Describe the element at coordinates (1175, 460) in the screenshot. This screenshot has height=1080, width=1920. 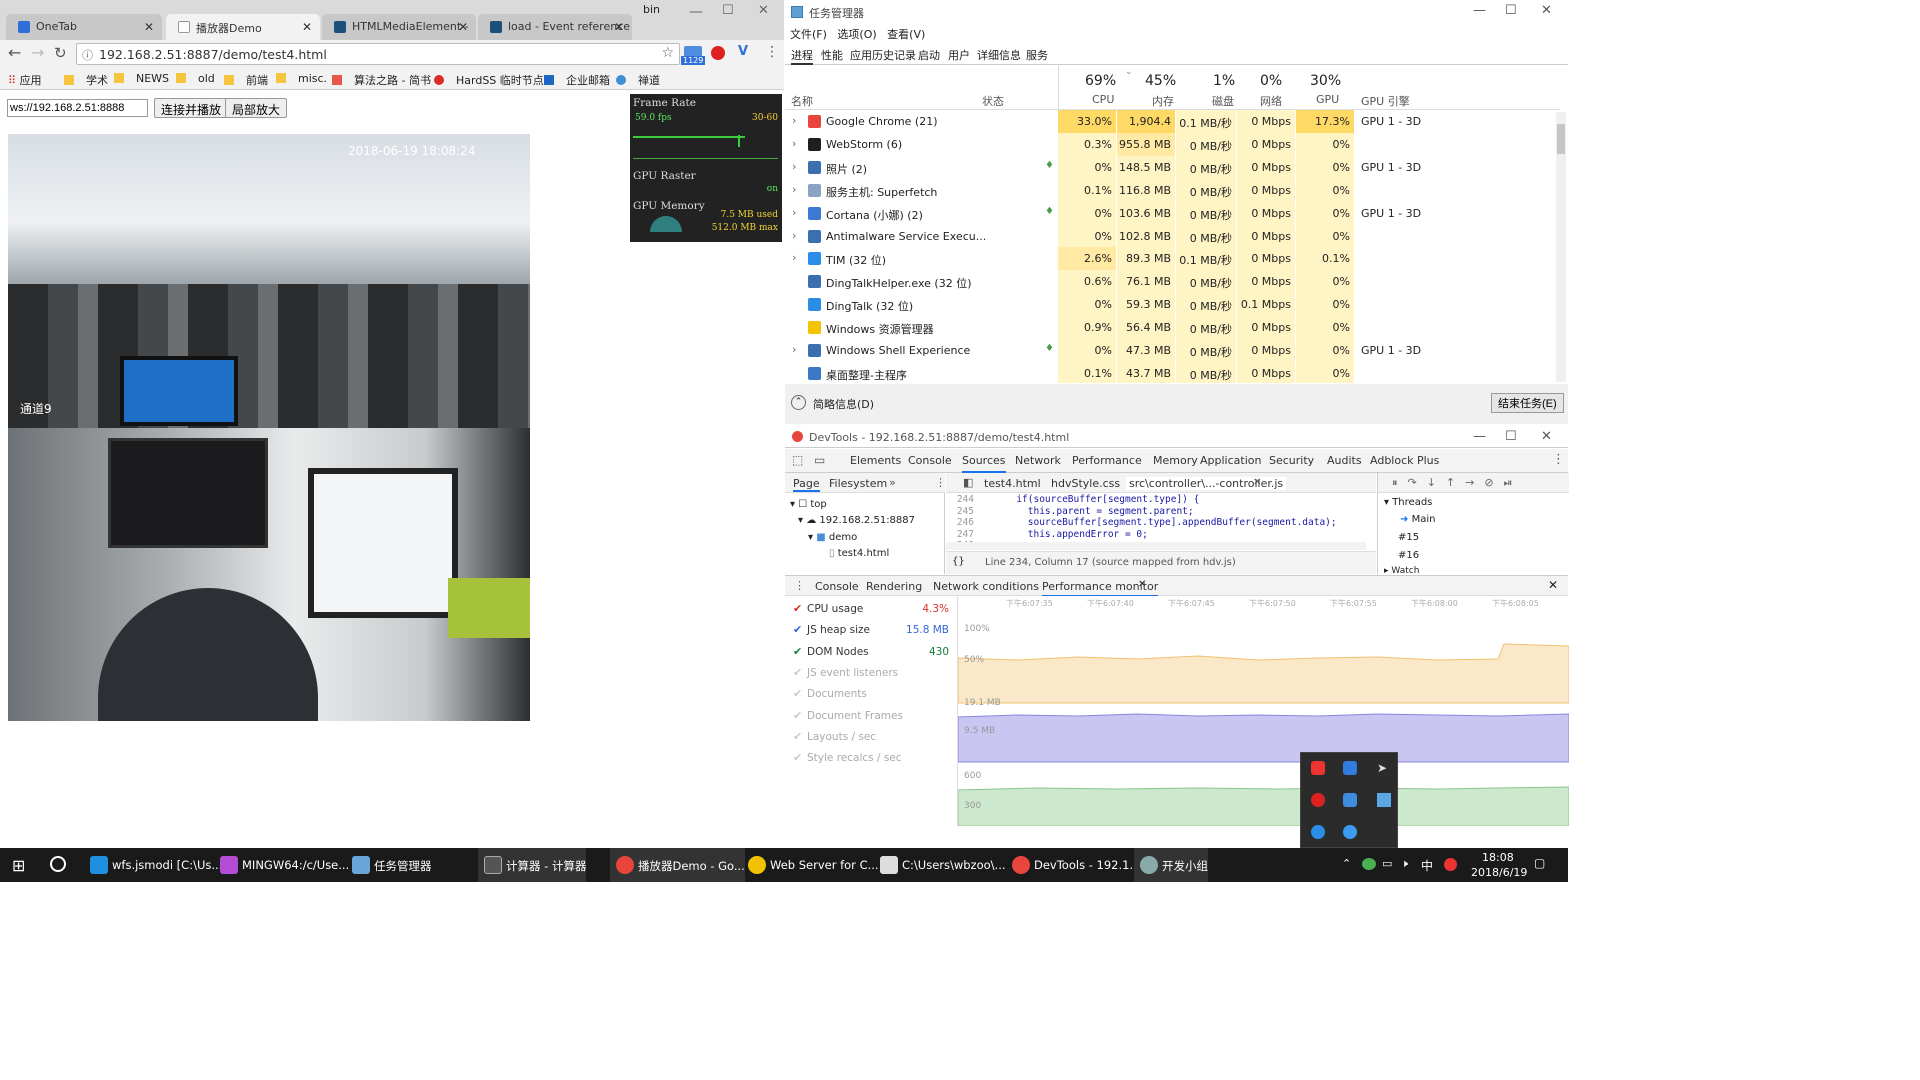
I see `tab-memory: Memory` at that location.